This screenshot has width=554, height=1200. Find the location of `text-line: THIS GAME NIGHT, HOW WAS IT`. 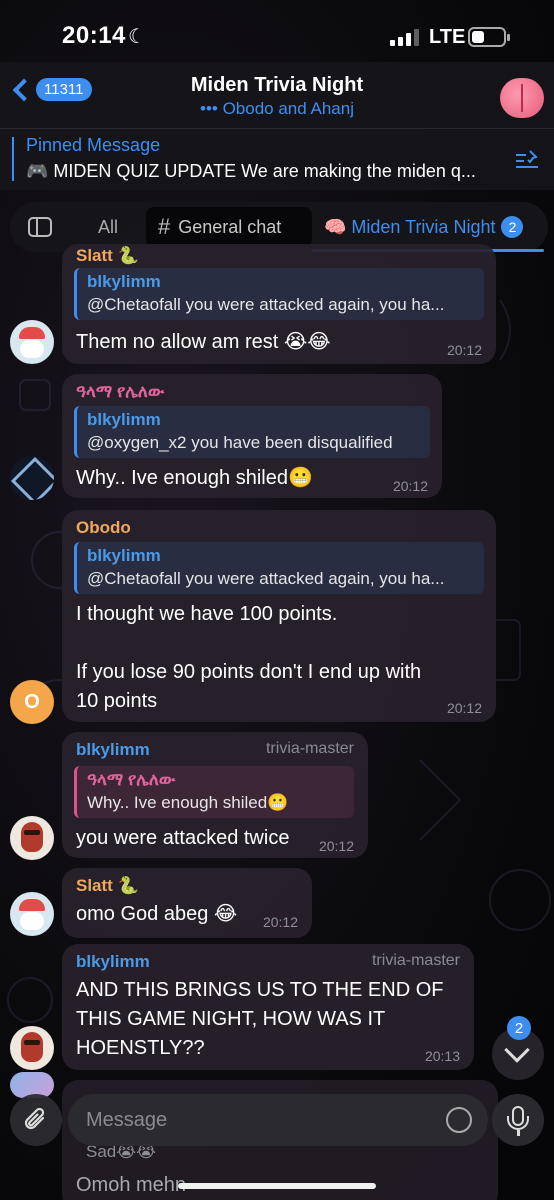

text-line: THIS GAME NIGHT, HOW WAS IT is located at coordinates (231, 1019).